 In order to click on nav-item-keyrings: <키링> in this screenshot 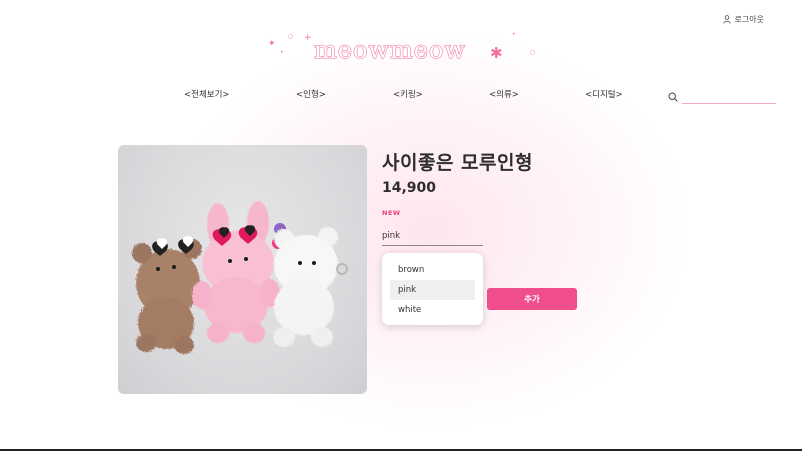, I will do `click(408, 94)`.